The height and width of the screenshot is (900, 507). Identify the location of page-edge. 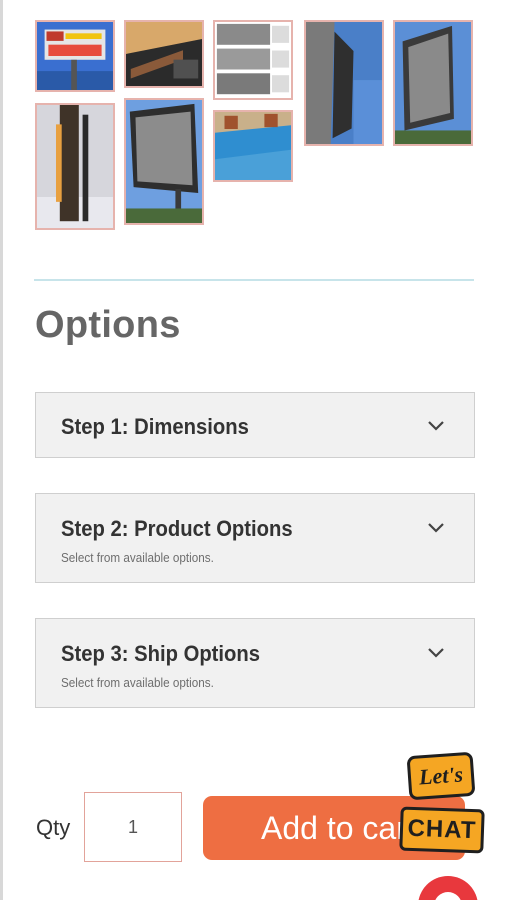
(1, 450).